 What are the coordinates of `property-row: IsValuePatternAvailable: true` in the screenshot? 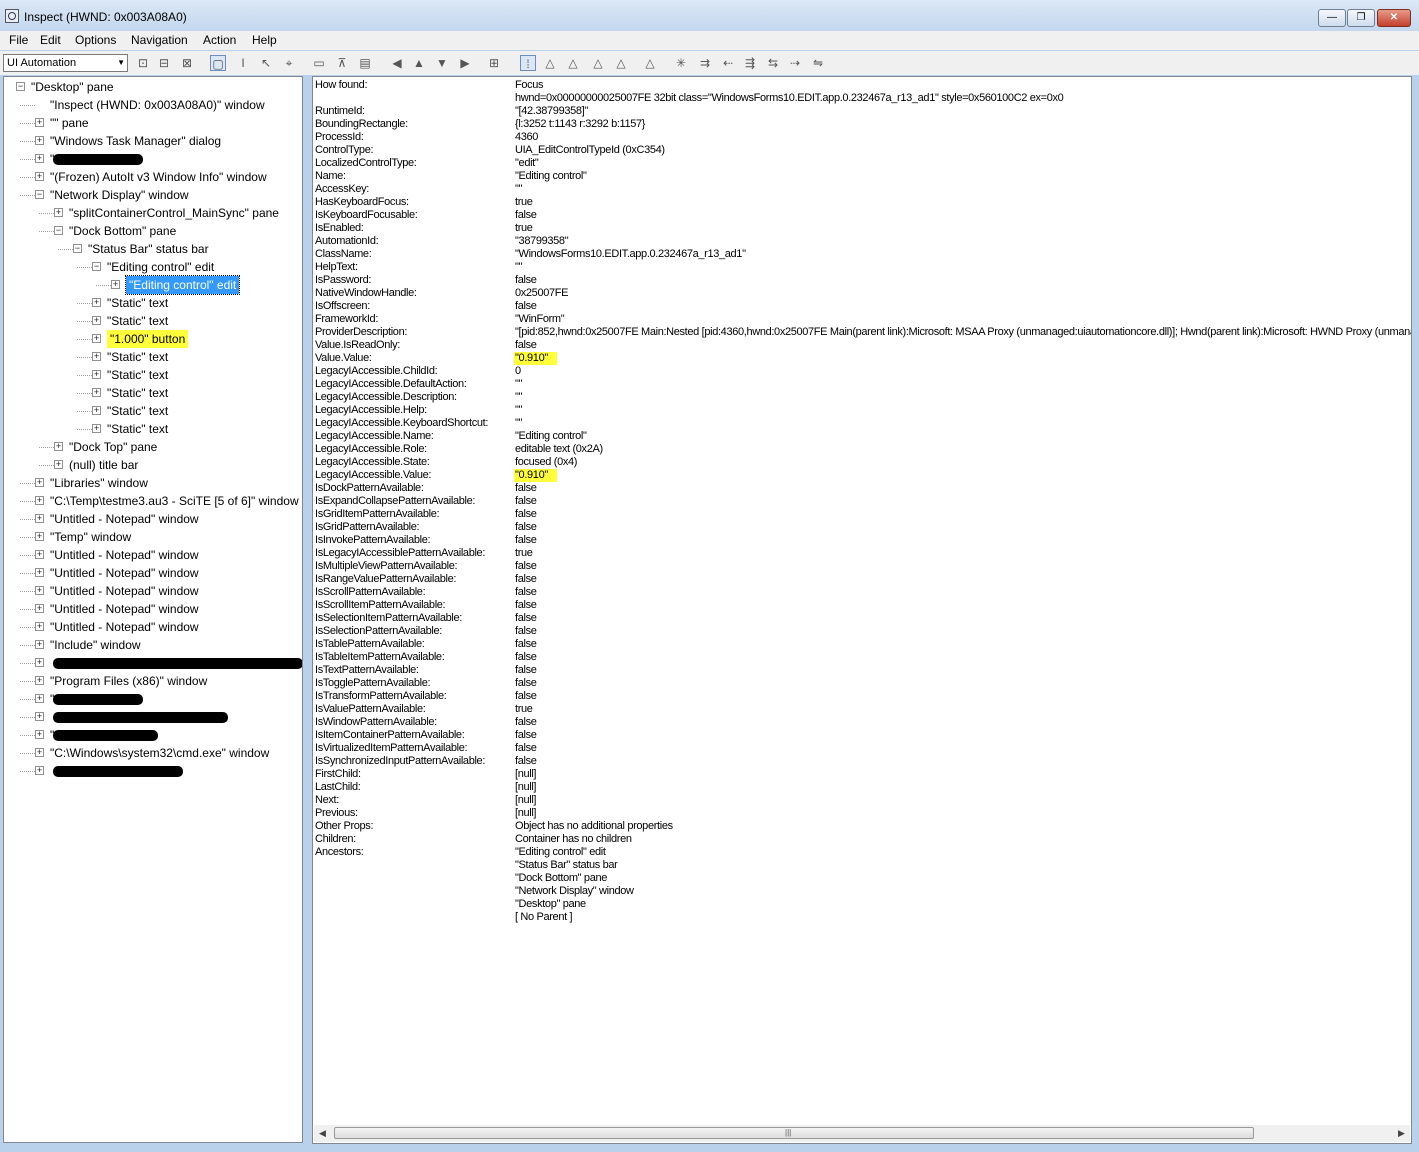 It's located at (860, 709).